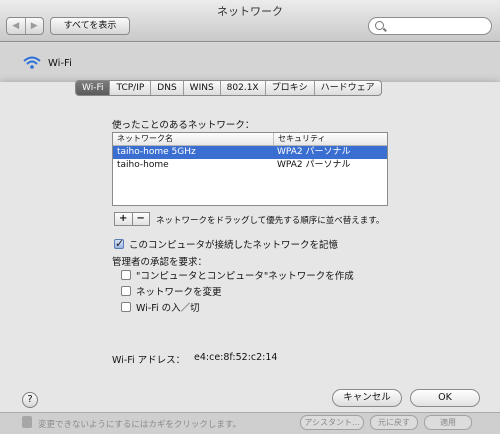 This screenshot has width=500, height=434. What do you see at coordinates (129, 88) in the screenshot?
I see `tab-tcpip: TCP/IP` at bounding box center [129, 88].